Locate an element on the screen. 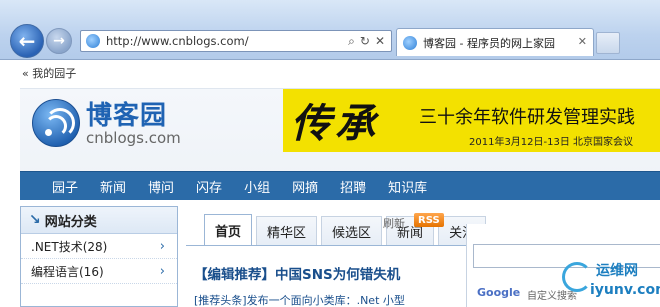 This screenshot has height=307, width=660. google-logo: Google is located at coordinates (499, 292).